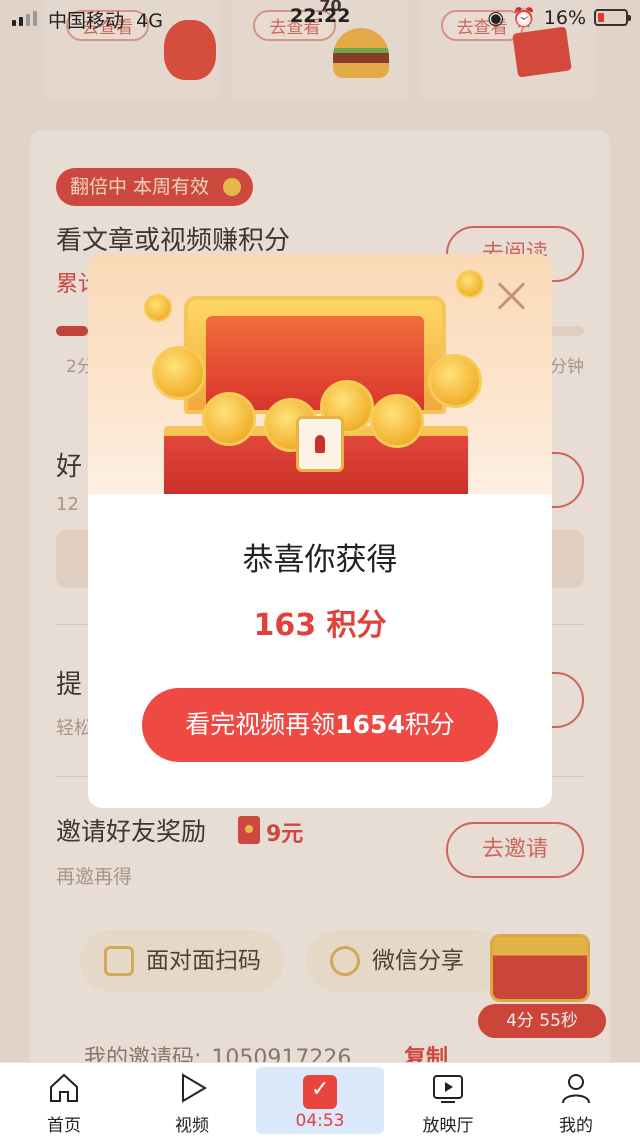 Image resolution: width=640 pixels, height=1138 pixels. Describe the element at coordinates (64, 1087) in the screenshot. I see `home-icon` at that location.